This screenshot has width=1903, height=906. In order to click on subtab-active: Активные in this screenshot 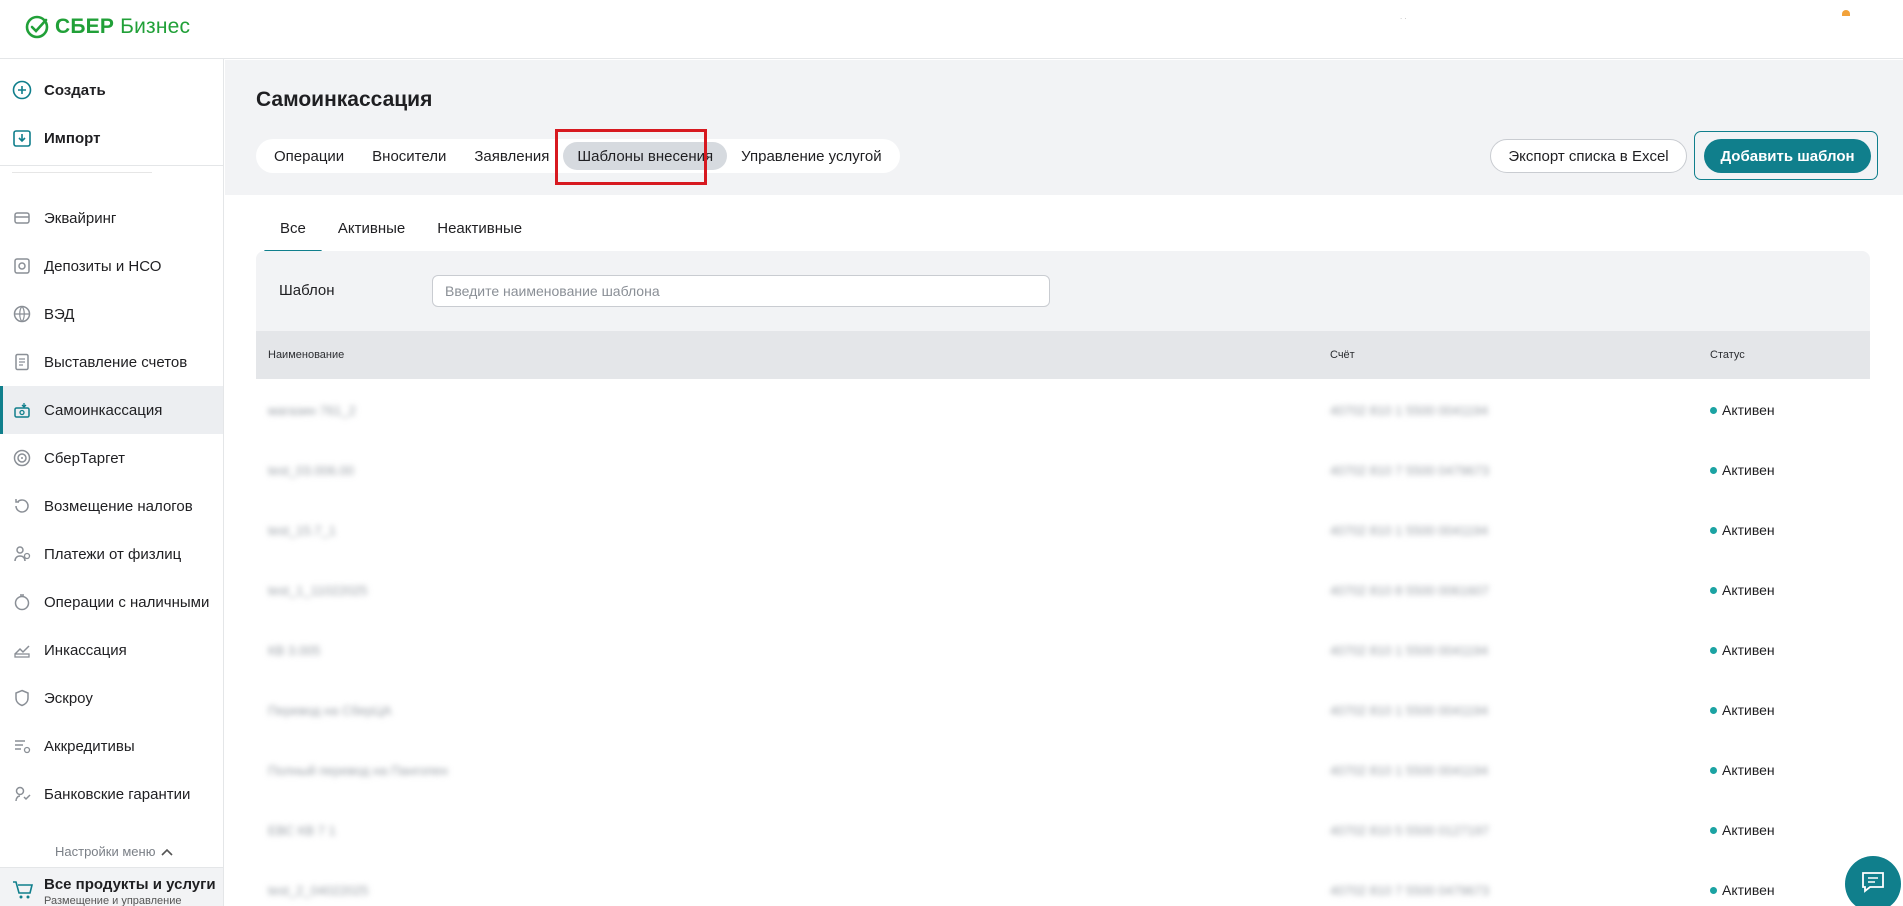, I will do `click(371, 230)`.